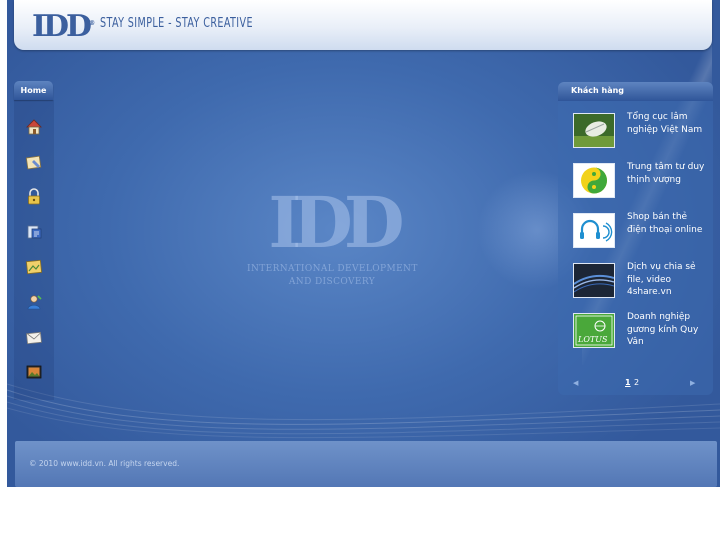 The height and width of the screenshot is (545, 727). I want to click on client-item: Dịch vụ chia sẻ file, video 4share.vn, so click(640, 281).